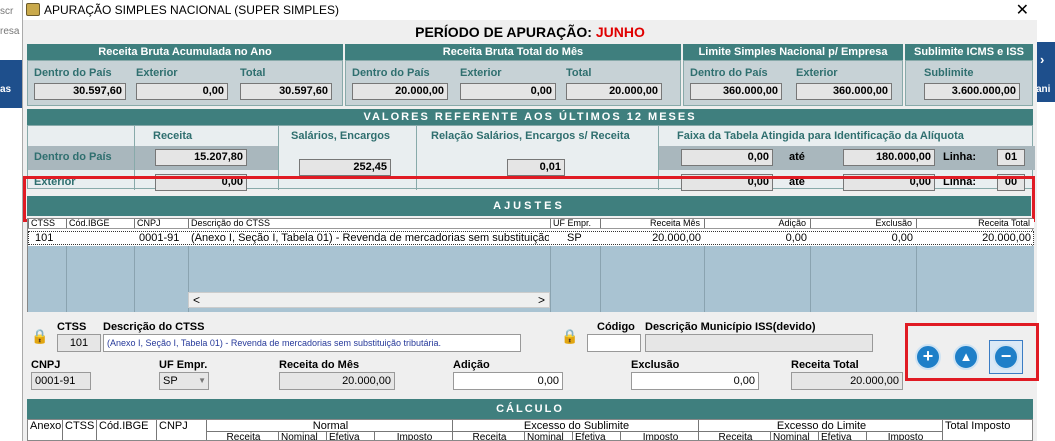  Describe the element at coordinates (889, 157) in the screenshot. I see `faixa-ate-1-value: 180.000,00` at that location.